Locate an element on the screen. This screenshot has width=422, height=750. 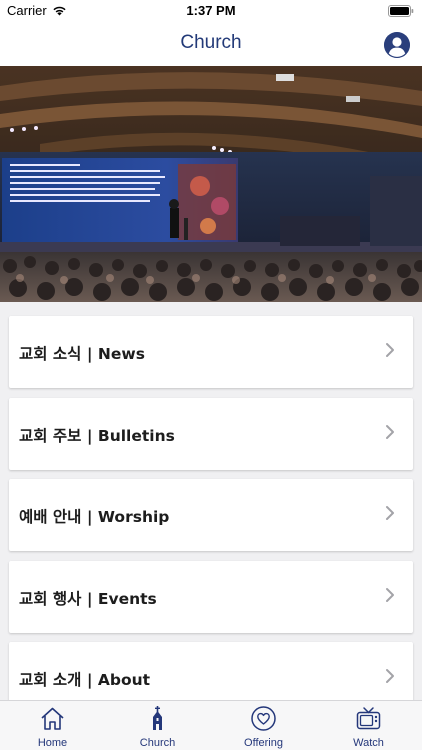
battery-icon is located at coordinates (401, 11).